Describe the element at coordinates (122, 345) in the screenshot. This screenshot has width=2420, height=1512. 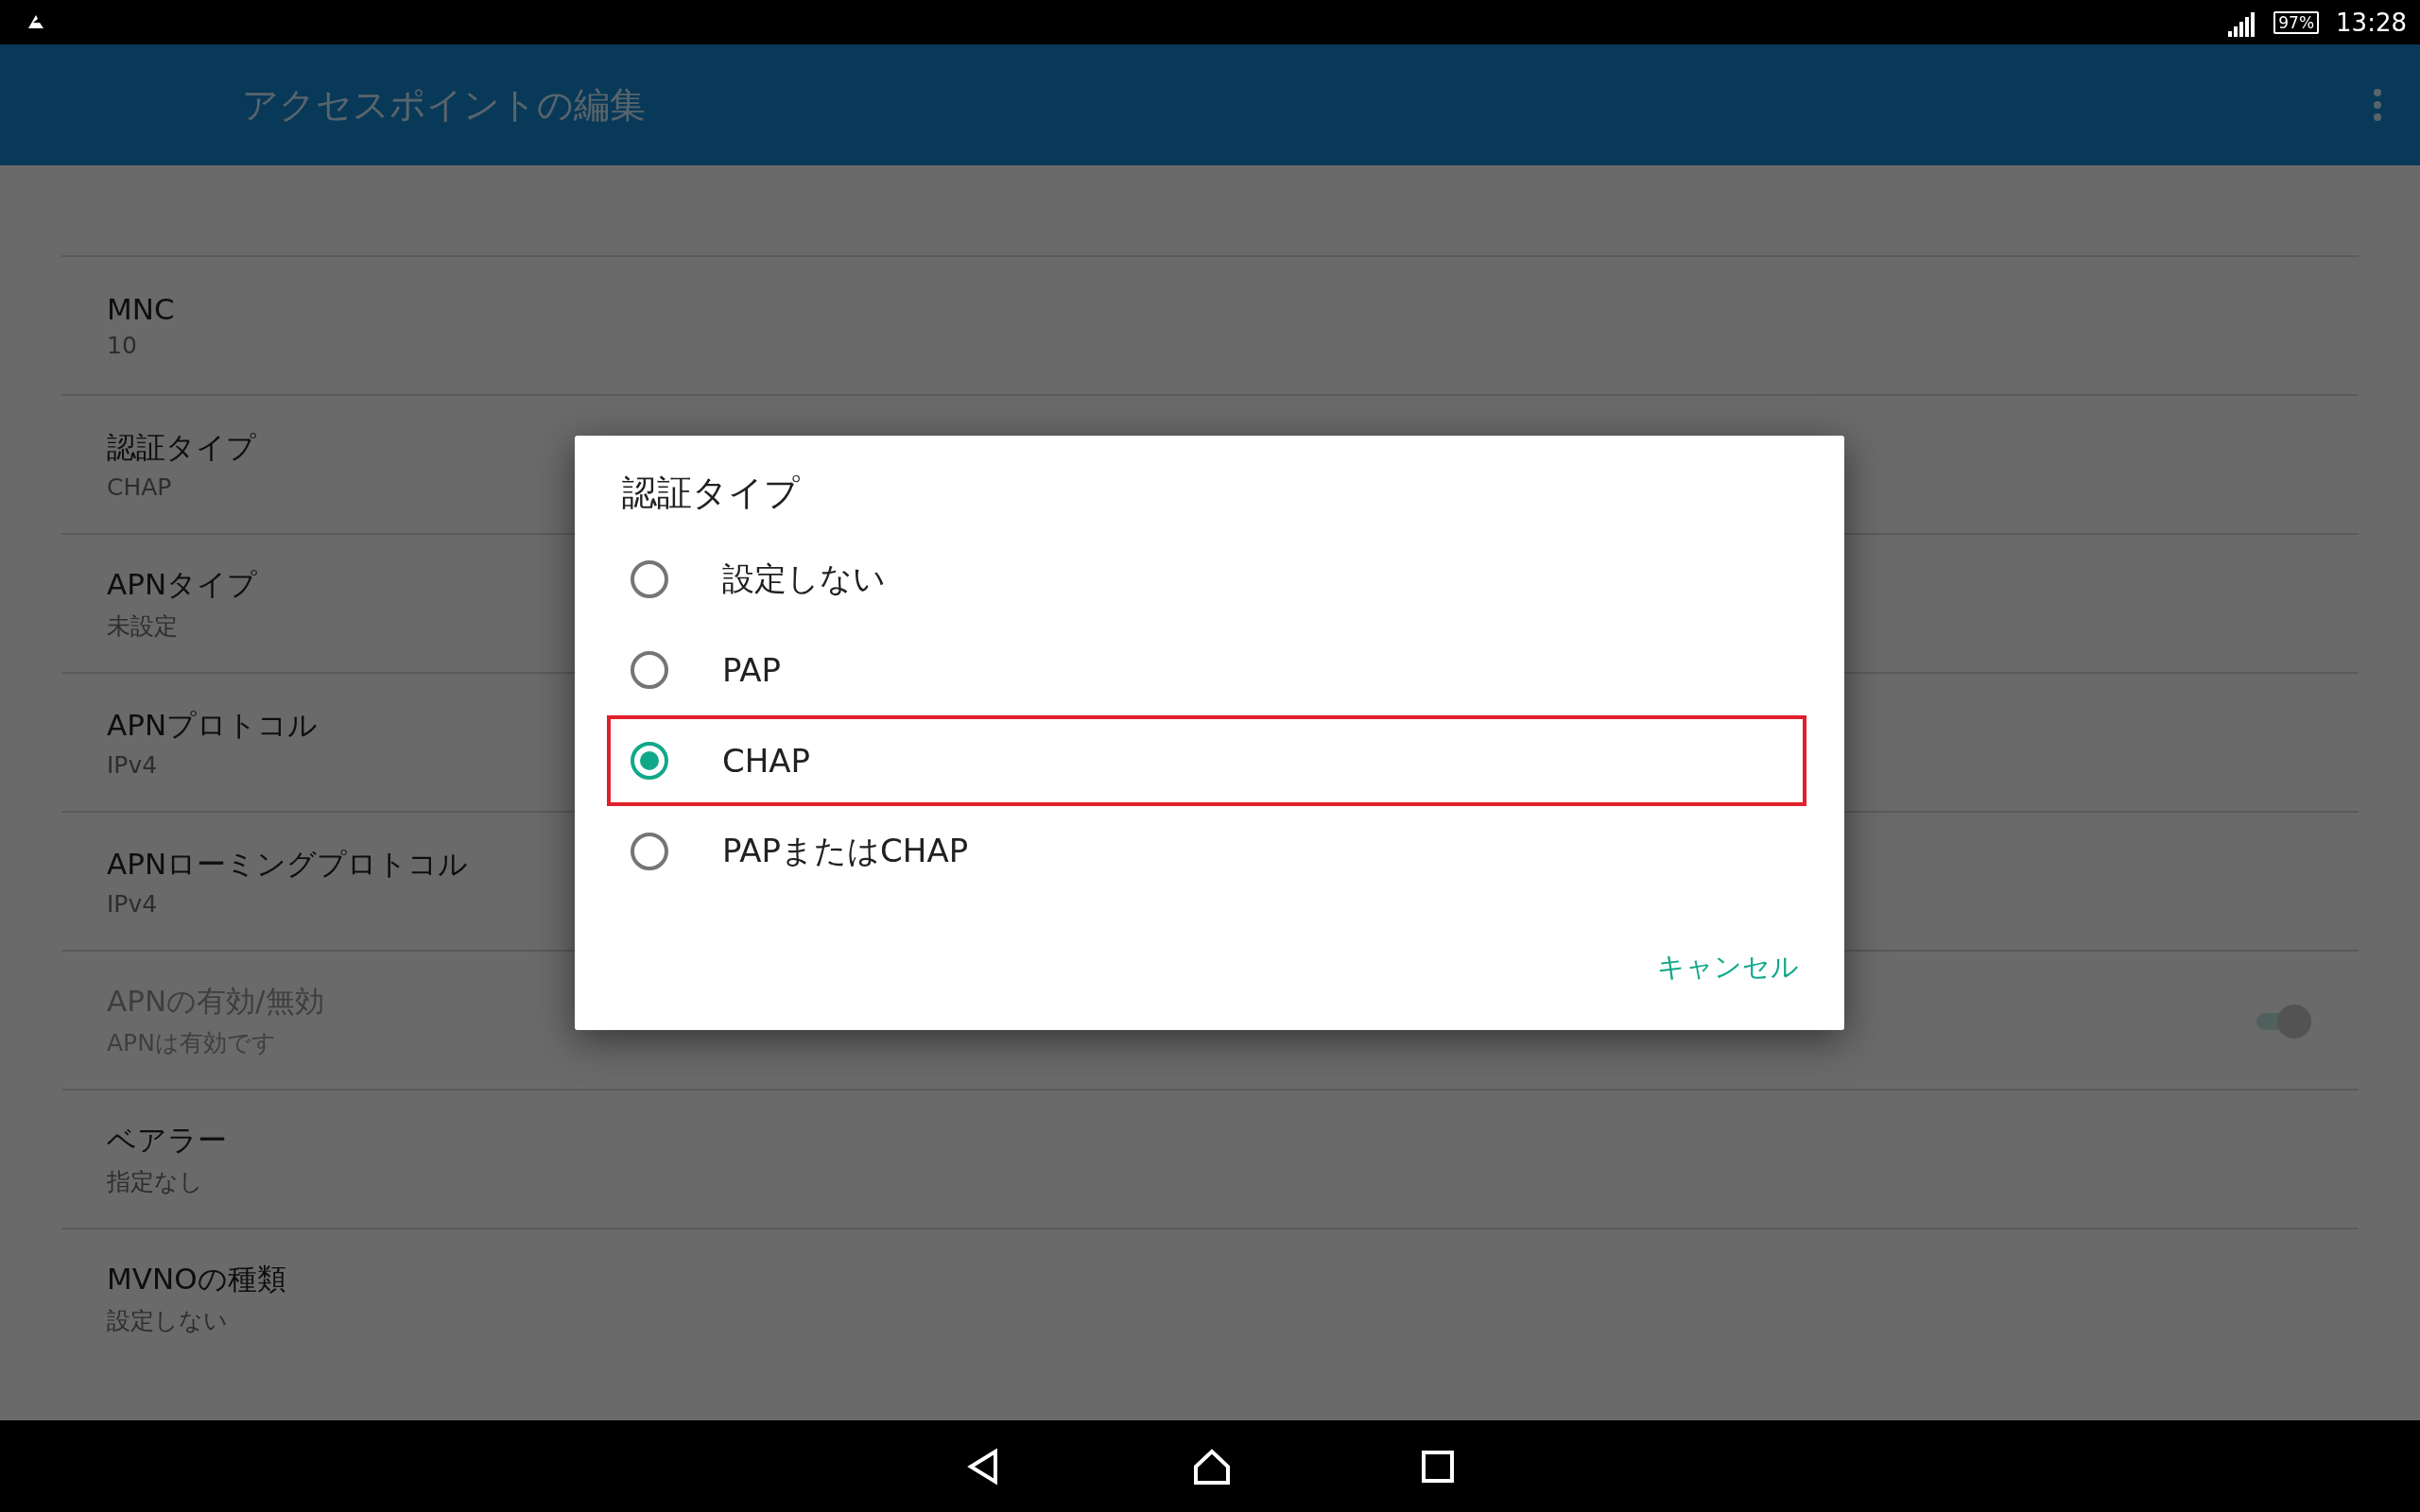
I see `setting-summary: 10` at that location.